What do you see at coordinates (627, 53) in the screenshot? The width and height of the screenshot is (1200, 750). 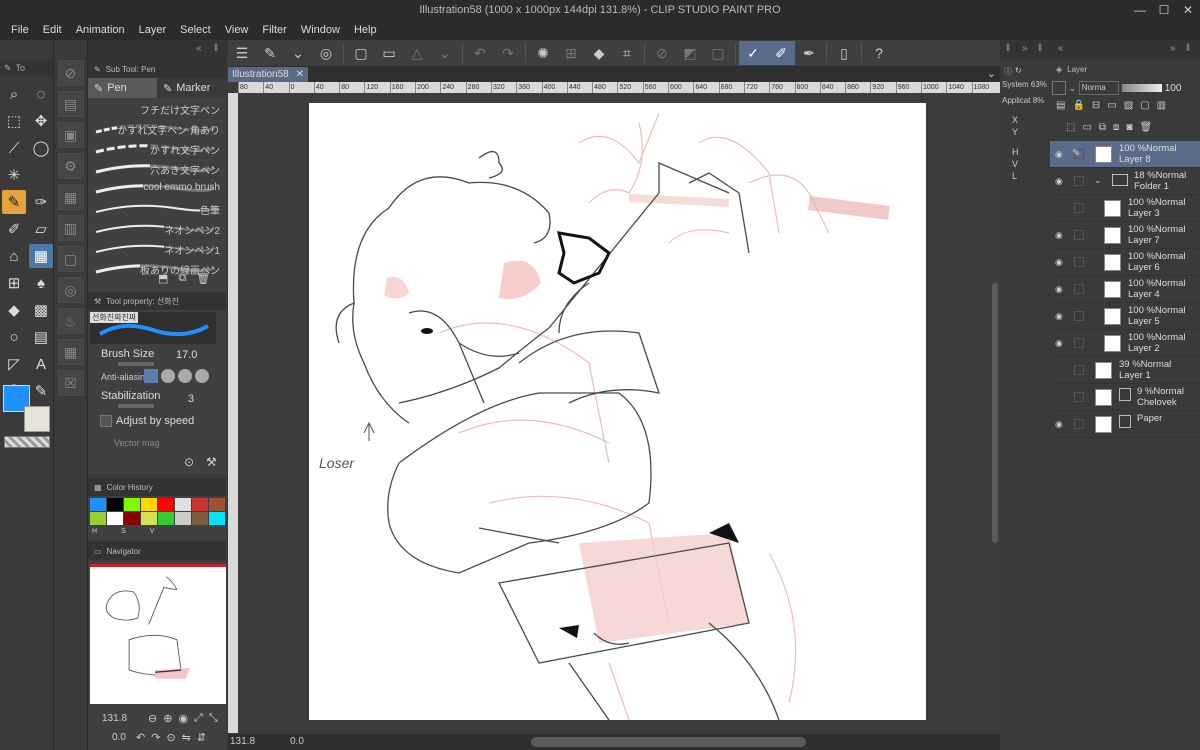 I see `crop-icon: ⌗` at bounding box center [627, 53].